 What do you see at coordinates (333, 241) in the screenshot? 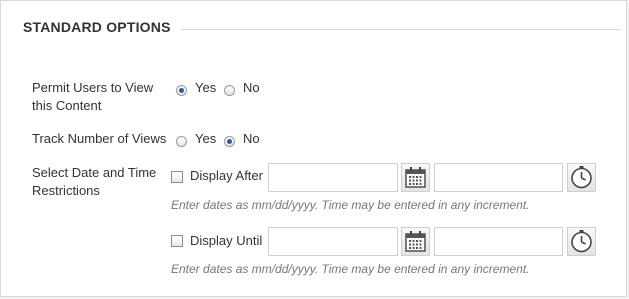
I see `display-until-date-input` at bounding box center [333, 241].